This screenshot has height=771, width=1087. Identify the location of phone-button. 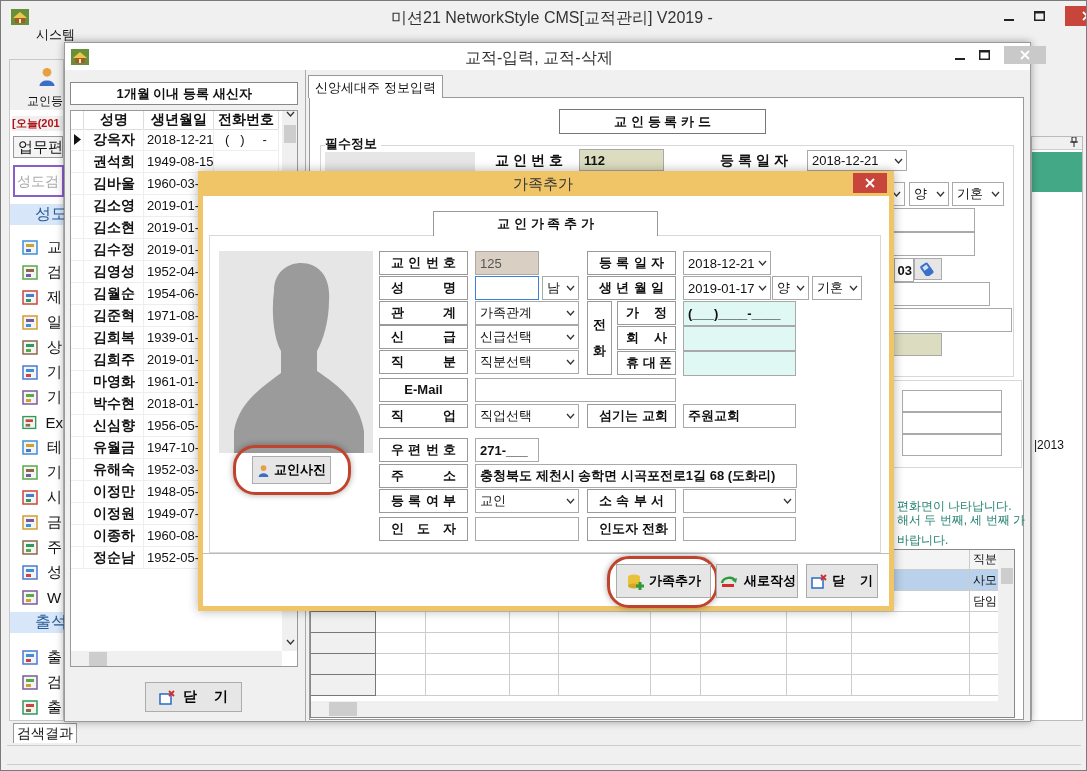
(928, 269).